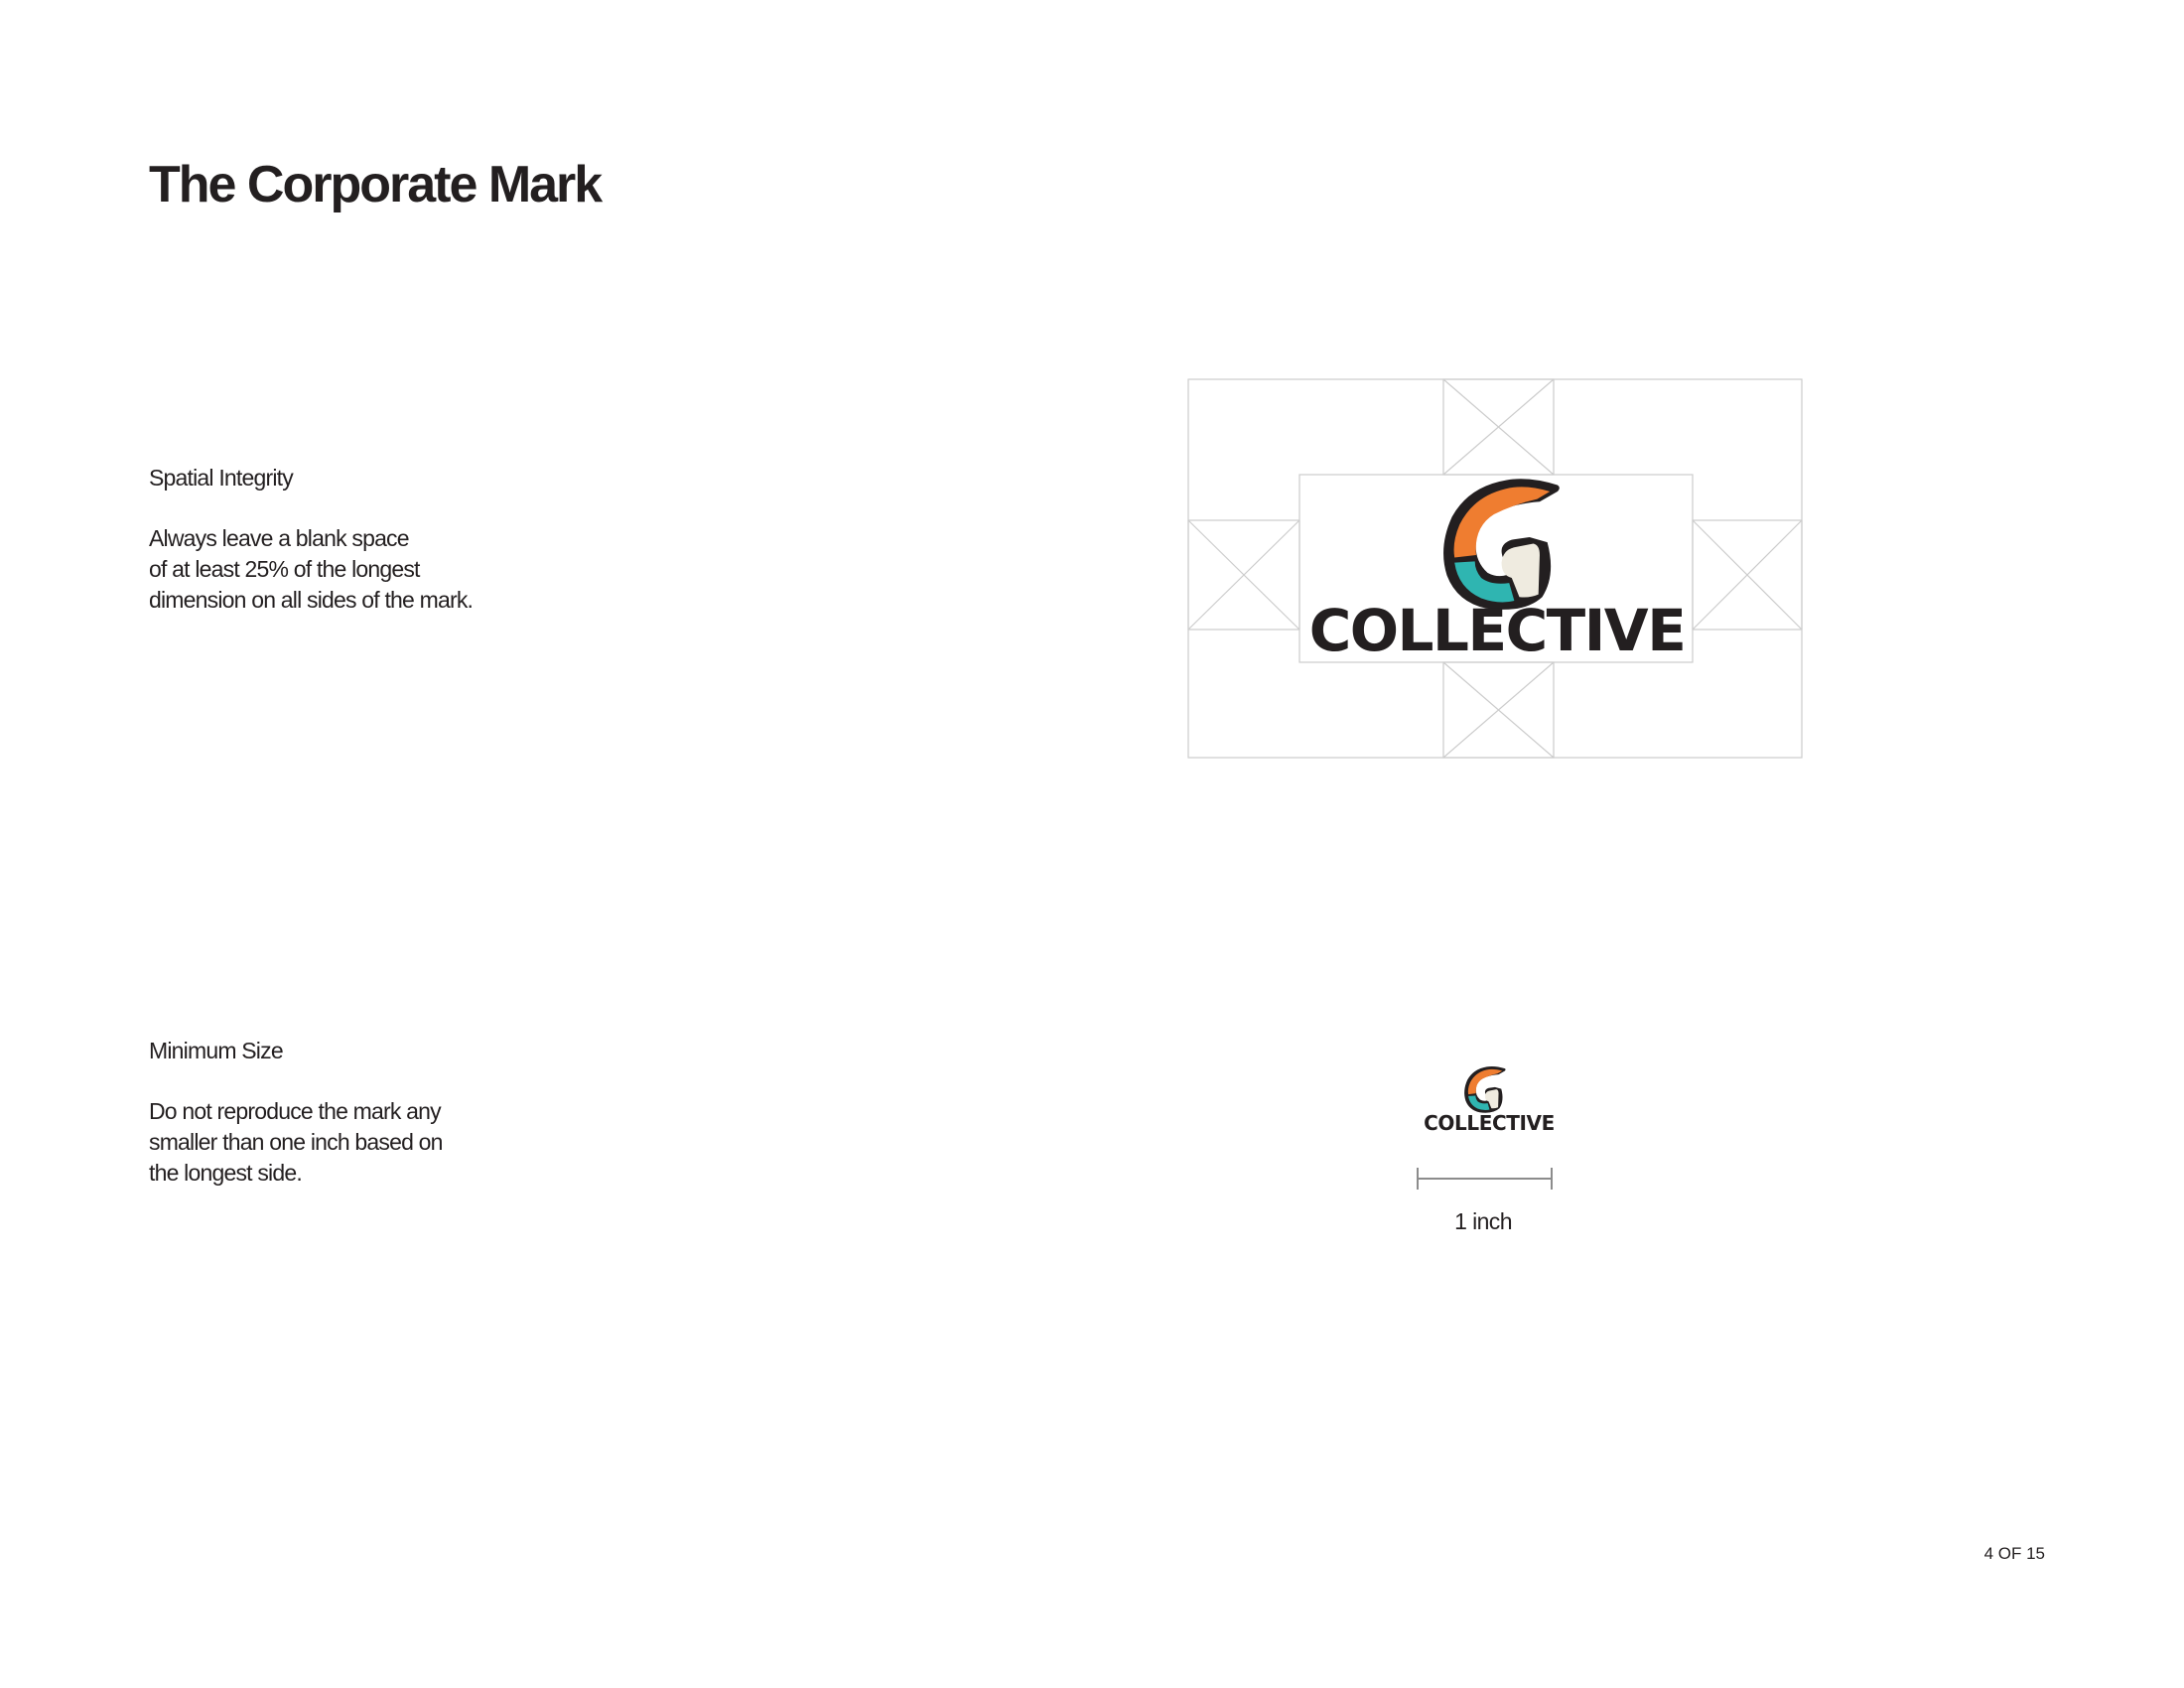 The width and height of the screenshot is (2184, 1688). I want to click on ruler-label: 1 inch, so click(1483, 1221).